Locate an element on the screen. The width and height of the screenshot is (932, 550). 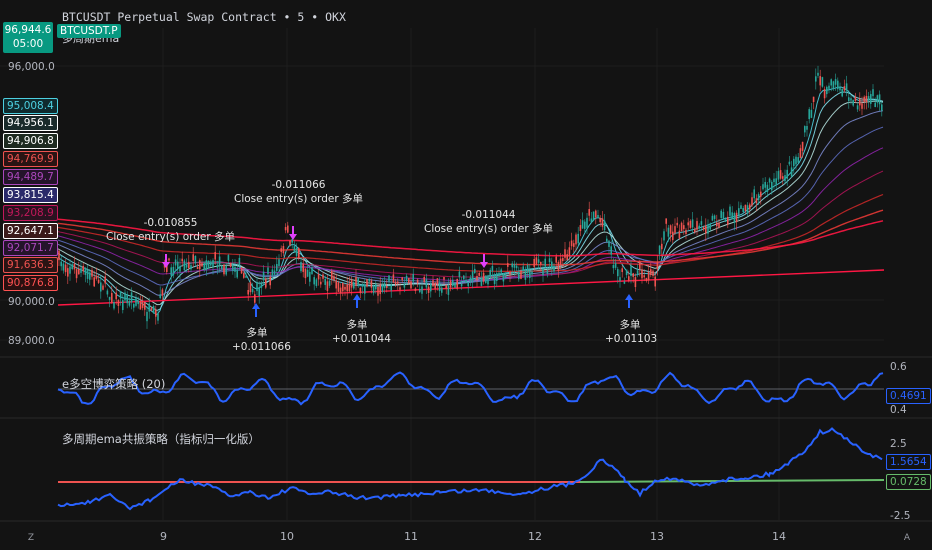
trade-entry-2: 多单 +0.011044 is located at coordinates (361, 332).